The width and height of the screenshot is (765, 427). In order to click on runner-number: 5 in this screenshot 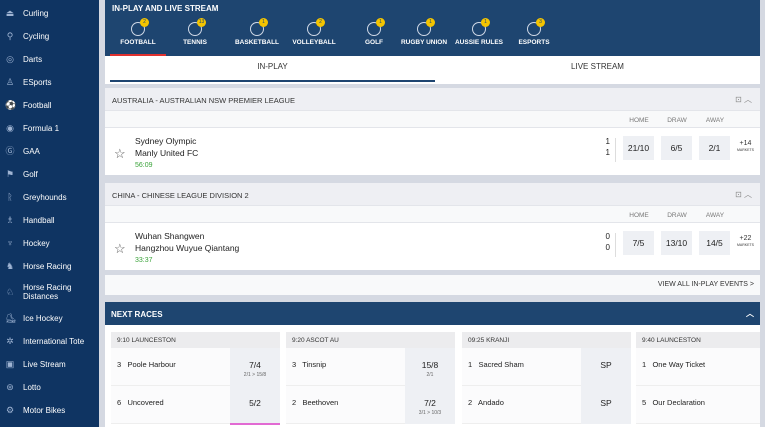, I will do `click(644, 402)`.